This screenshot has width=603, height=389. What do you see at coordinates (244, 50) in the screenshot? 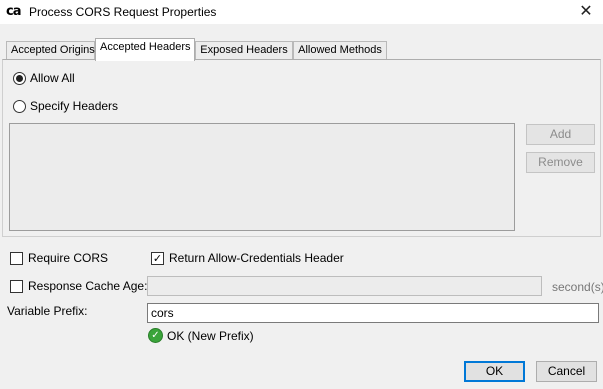
I see `tab-exposed-headers: Exposed Headers` at bounding box center [244, 50].